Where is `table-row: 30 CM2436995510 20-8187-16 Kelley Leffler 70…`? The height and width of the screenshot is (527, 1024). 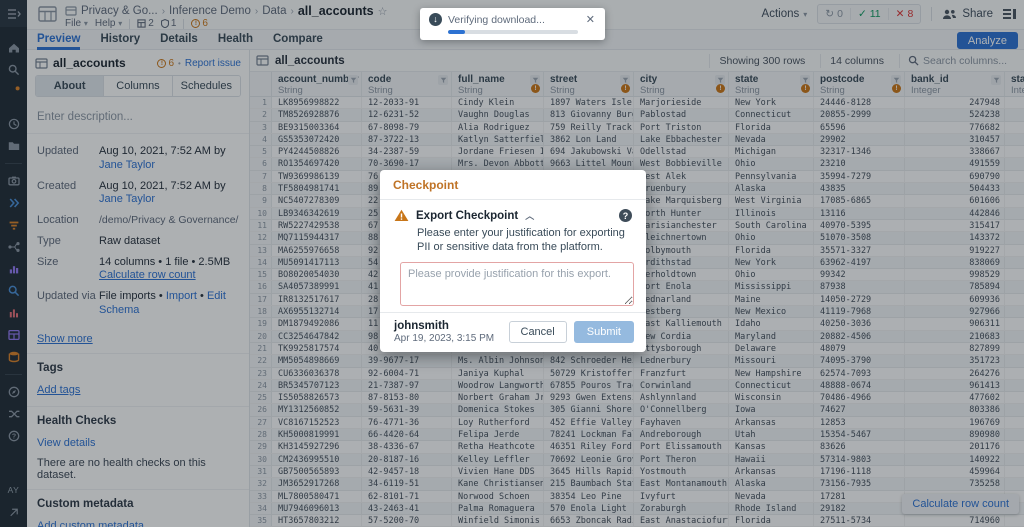 table-row: 30 CM2436995510 20-8187-16 Kelley Leffler 70… is located at coordinates (637, 459).